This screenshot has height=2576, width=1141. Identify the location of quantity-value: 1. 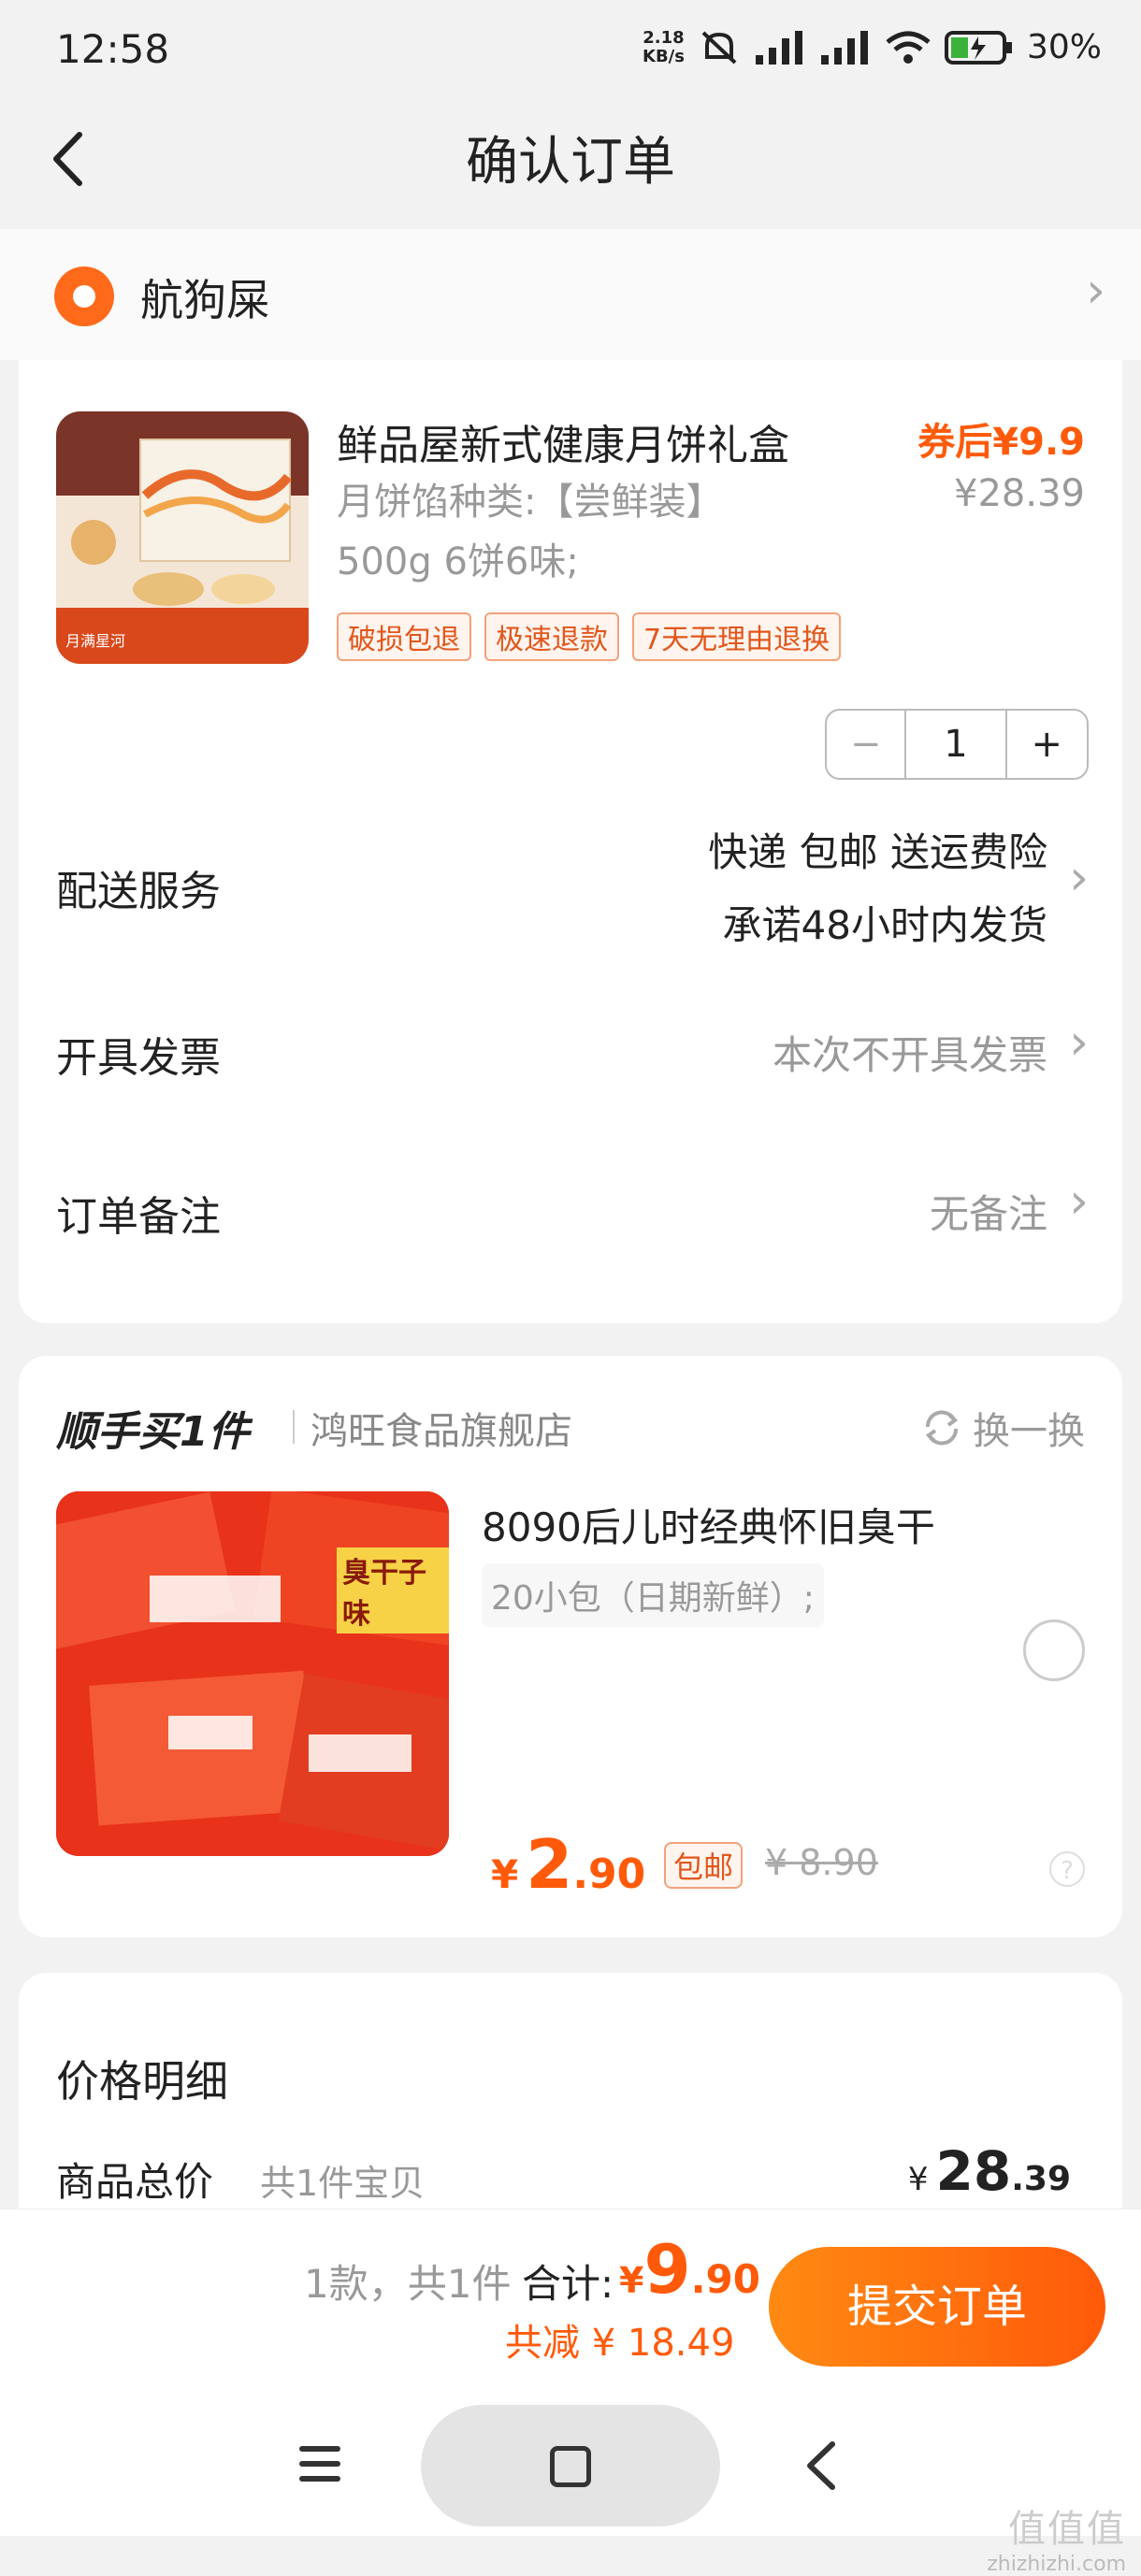
(955, 745).